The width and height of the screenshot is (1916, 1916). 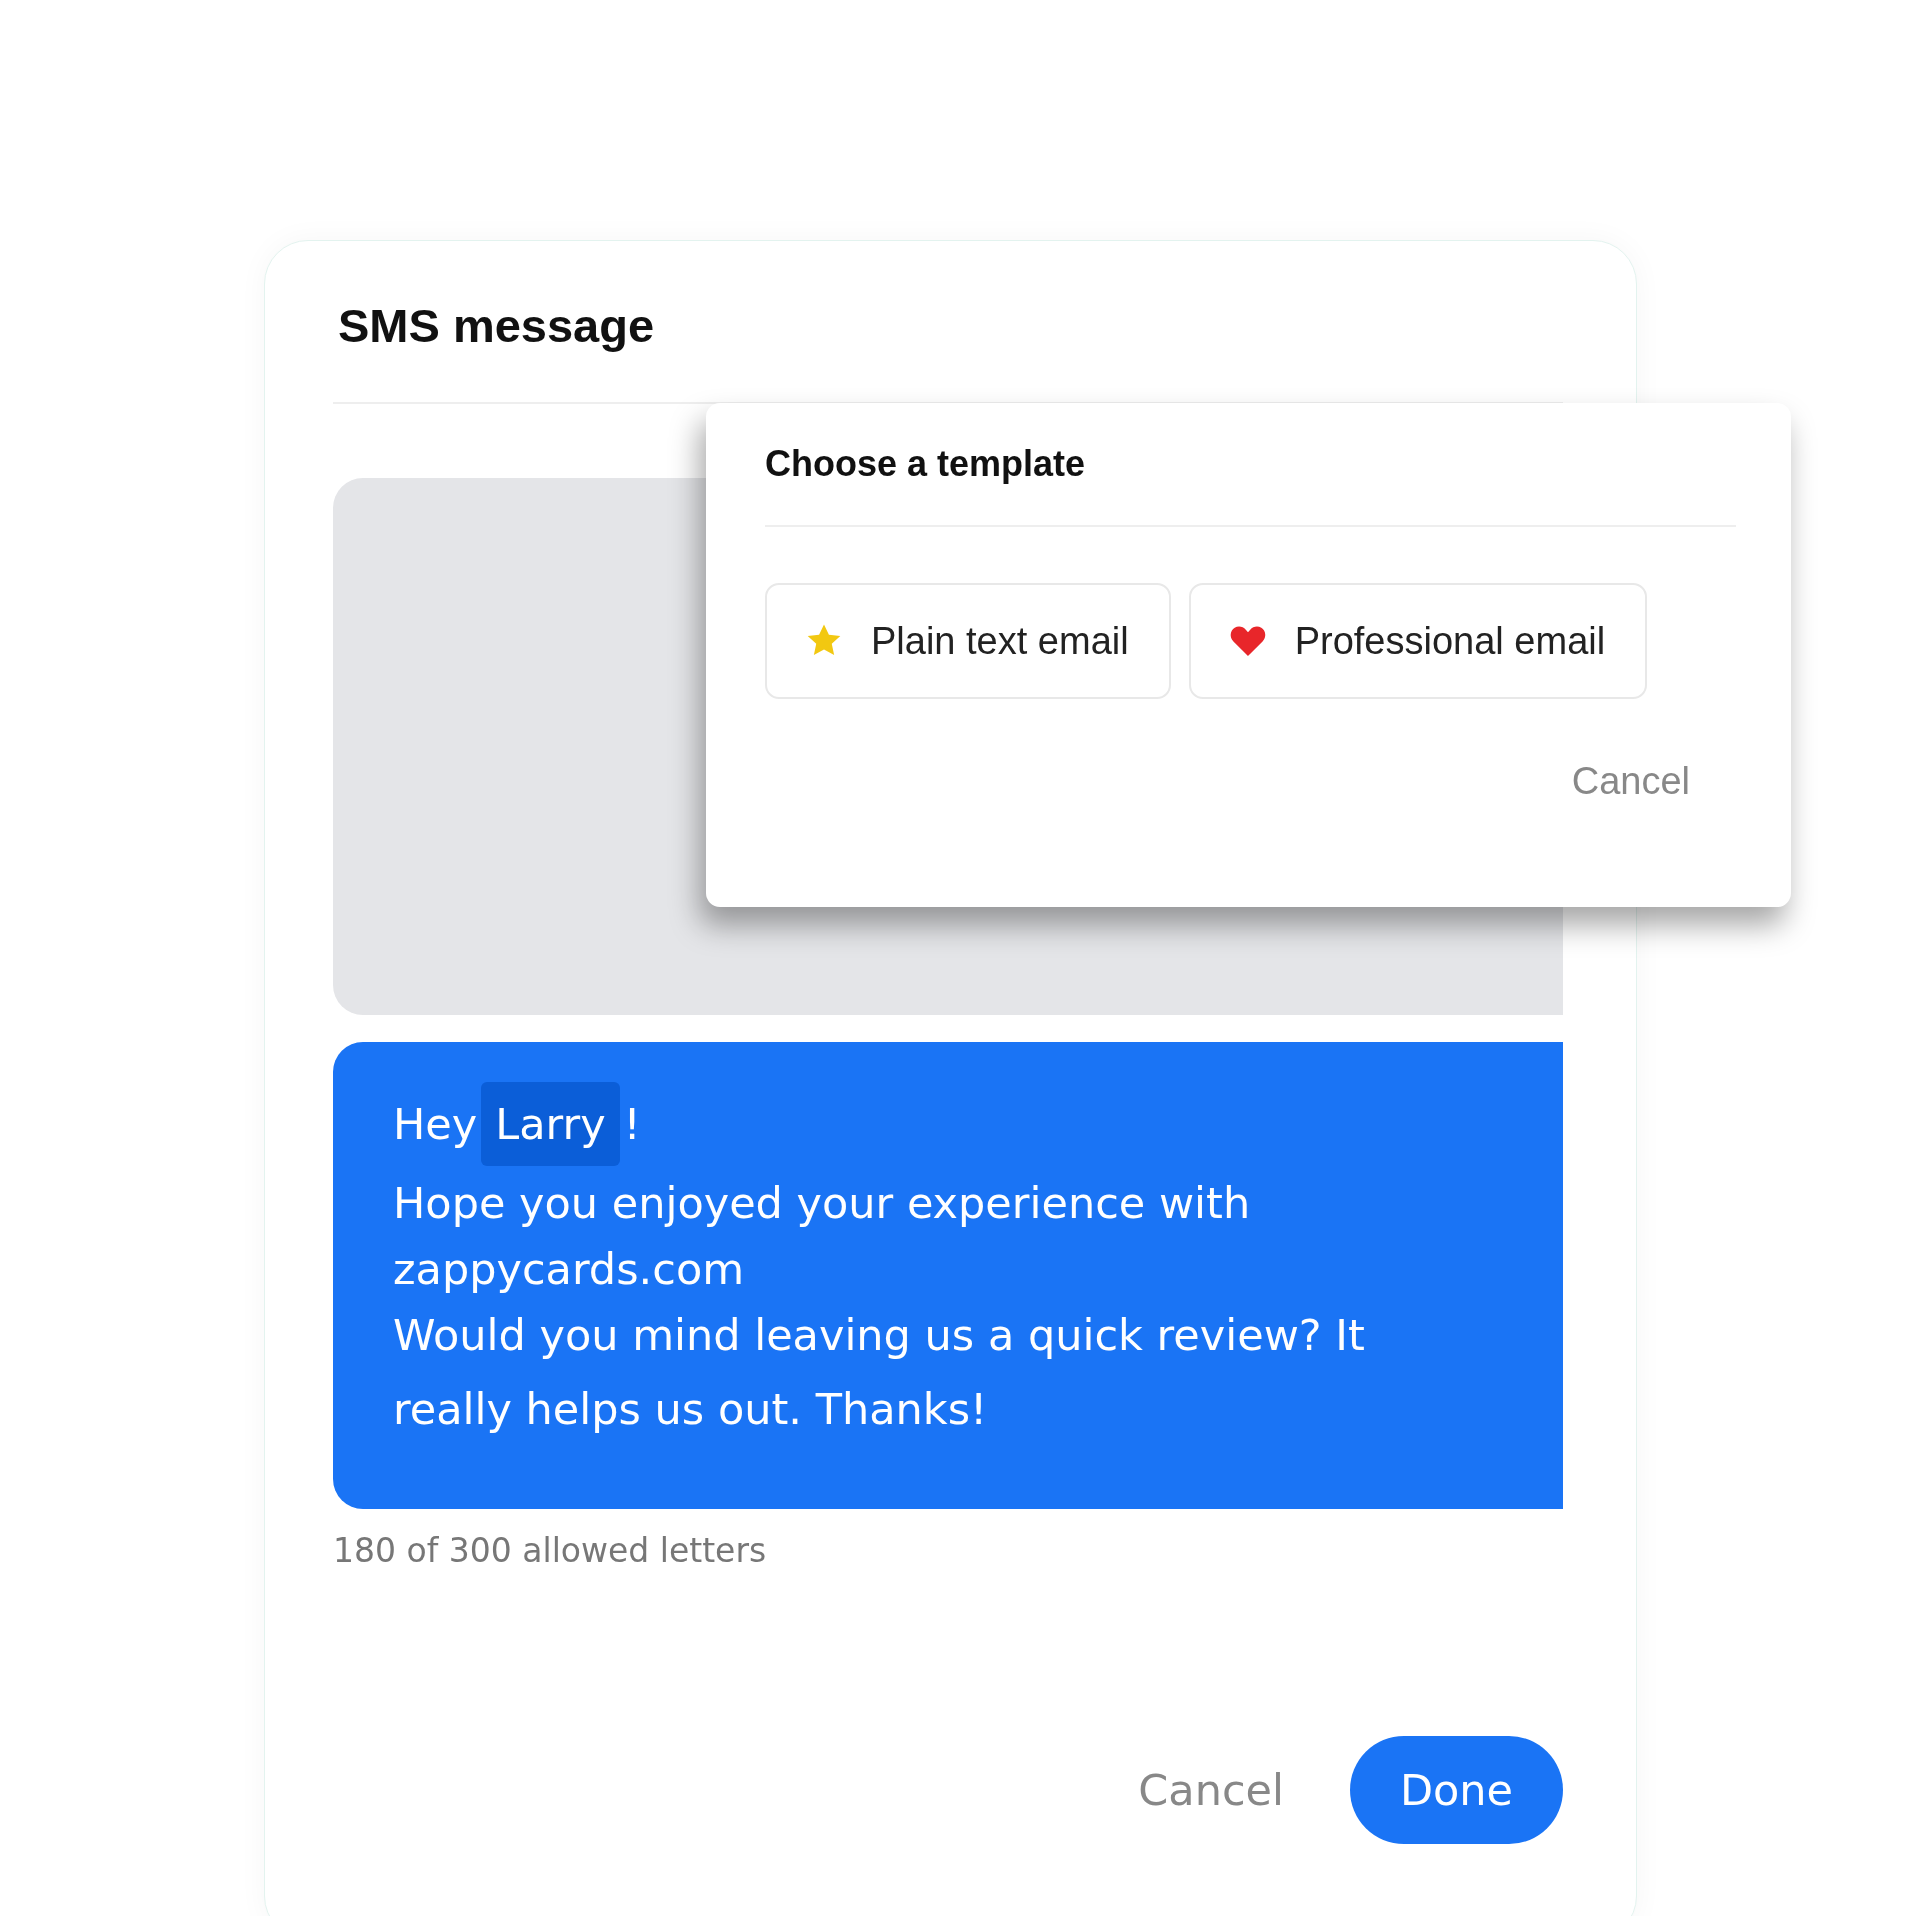 I want to click on dialog-title: SMS message, so click(x=496, y=325).